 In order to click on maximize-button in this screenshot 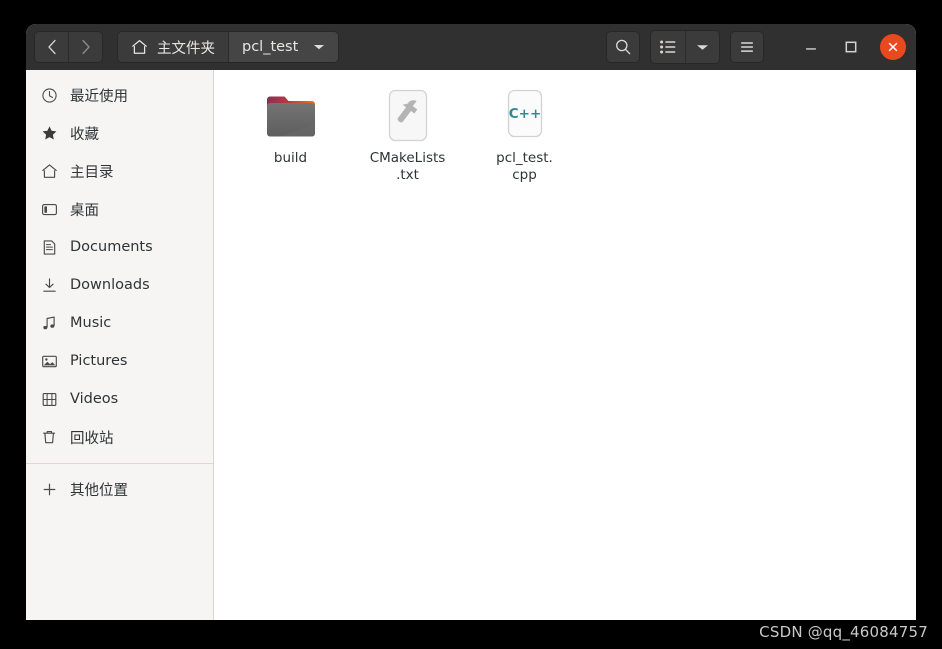, I will do `click(851, 47)`.